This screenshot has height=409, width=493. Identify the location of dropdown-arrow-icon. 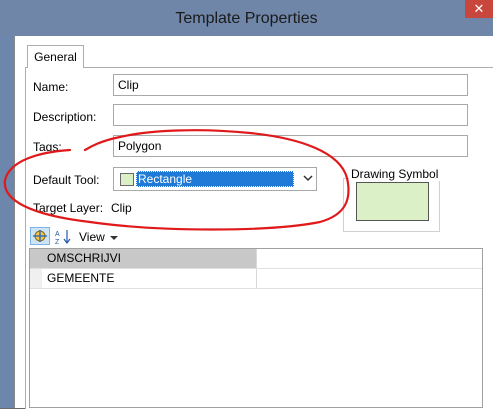
(114, 237).